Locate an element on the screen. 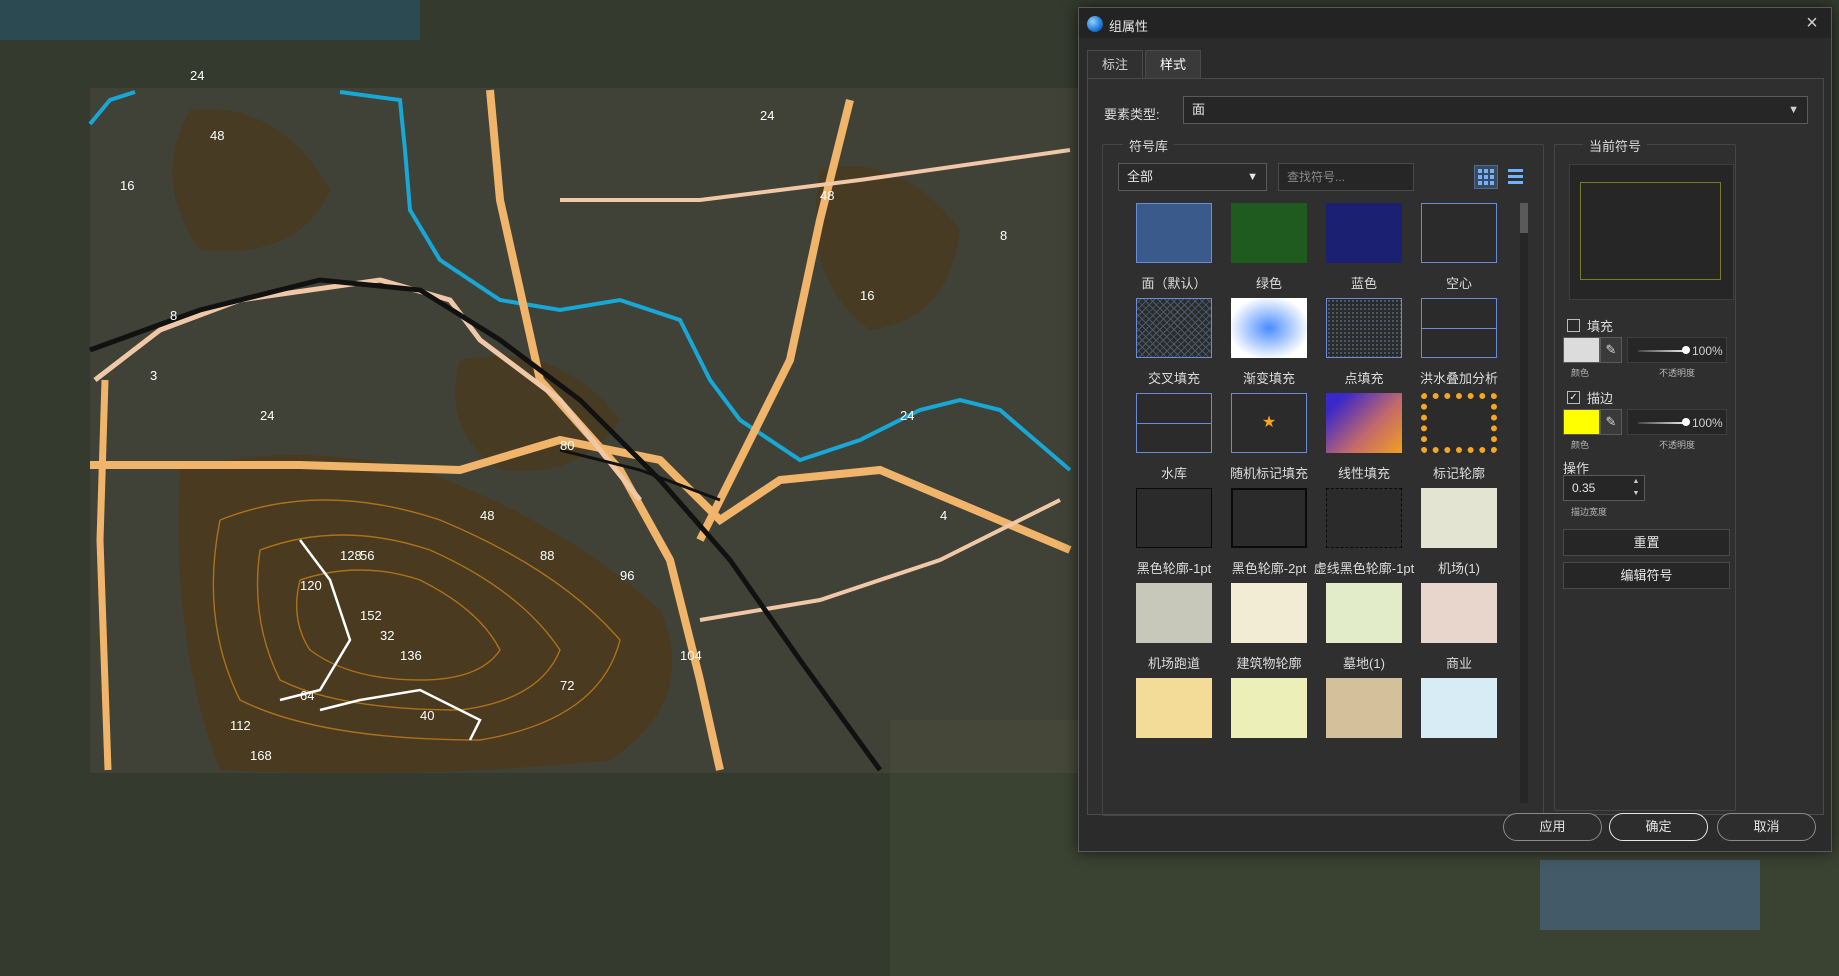 This screenshot has width=1839, height=976. symbol-cross-hatch: 交叉填充 is located at coordinates (1173, 353).